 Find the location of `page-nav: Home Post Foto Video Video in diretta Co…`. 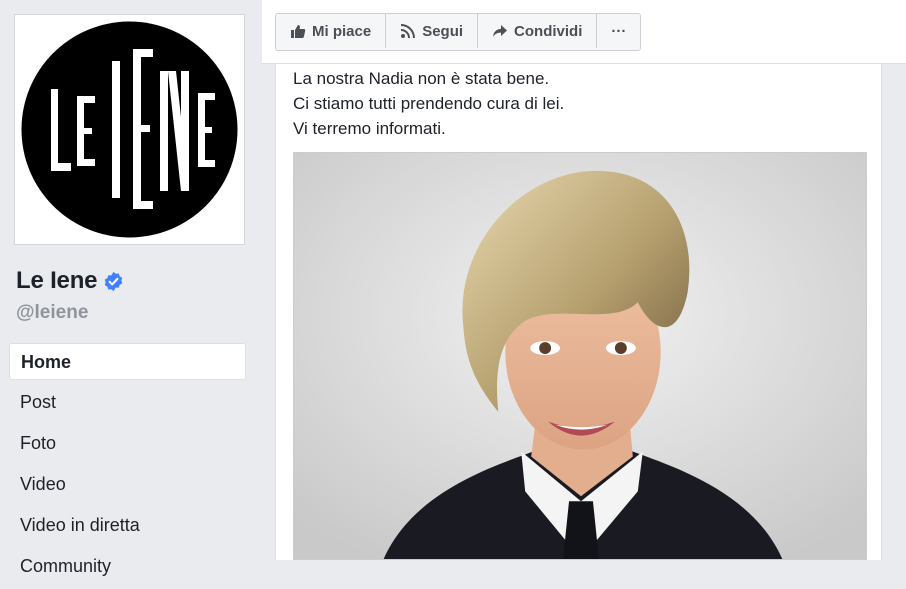

page-nav: Home Post Foto Video Video in diretta Co… is located at coordinates (127, 466).